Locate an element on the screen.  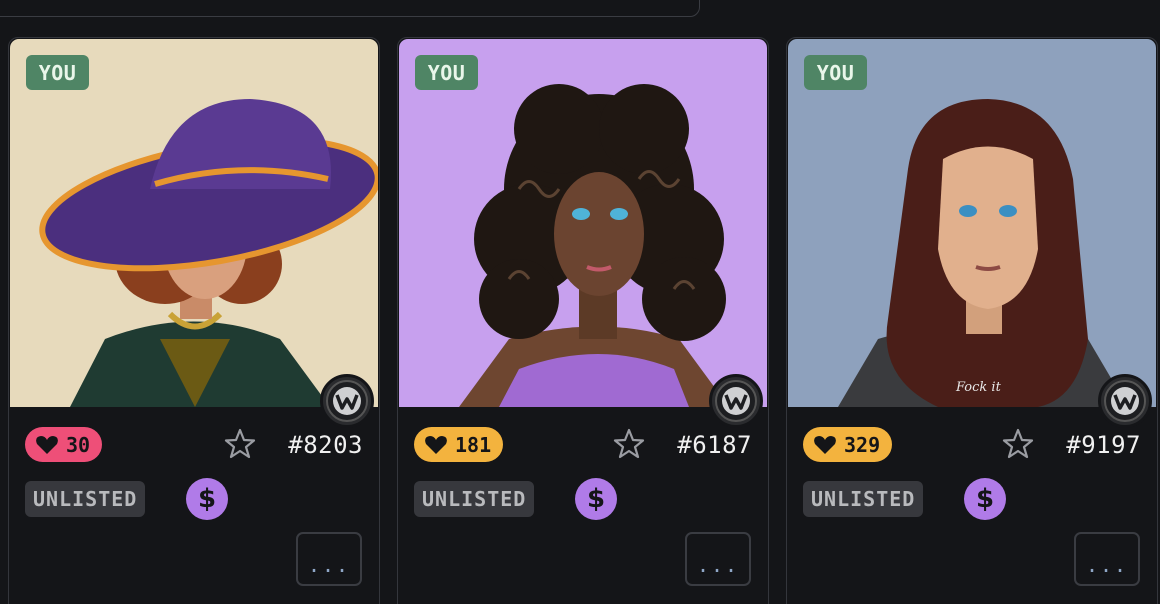
search-bar-frame is located at coordinates (350, 8).